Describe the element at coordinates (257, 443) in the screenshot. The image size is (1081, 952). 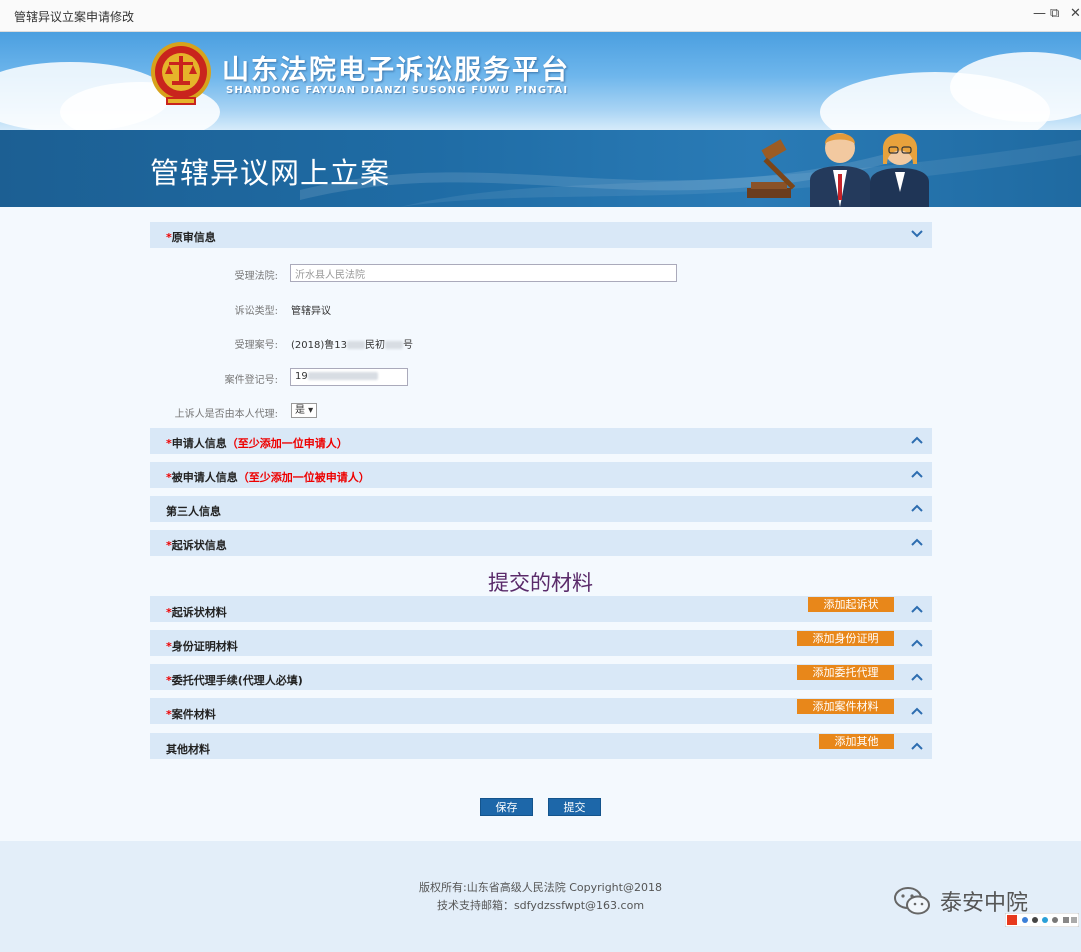
I see `section-label: *申请人信息（至少添加一位申请人）` at that location.